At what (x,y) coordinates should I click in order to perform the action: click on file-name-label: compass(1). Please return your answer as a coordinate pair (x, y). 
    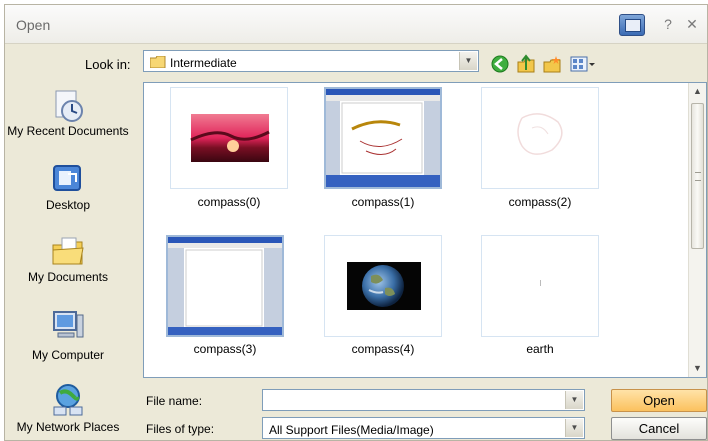
    Looking at the image, I should click on (383, 202).